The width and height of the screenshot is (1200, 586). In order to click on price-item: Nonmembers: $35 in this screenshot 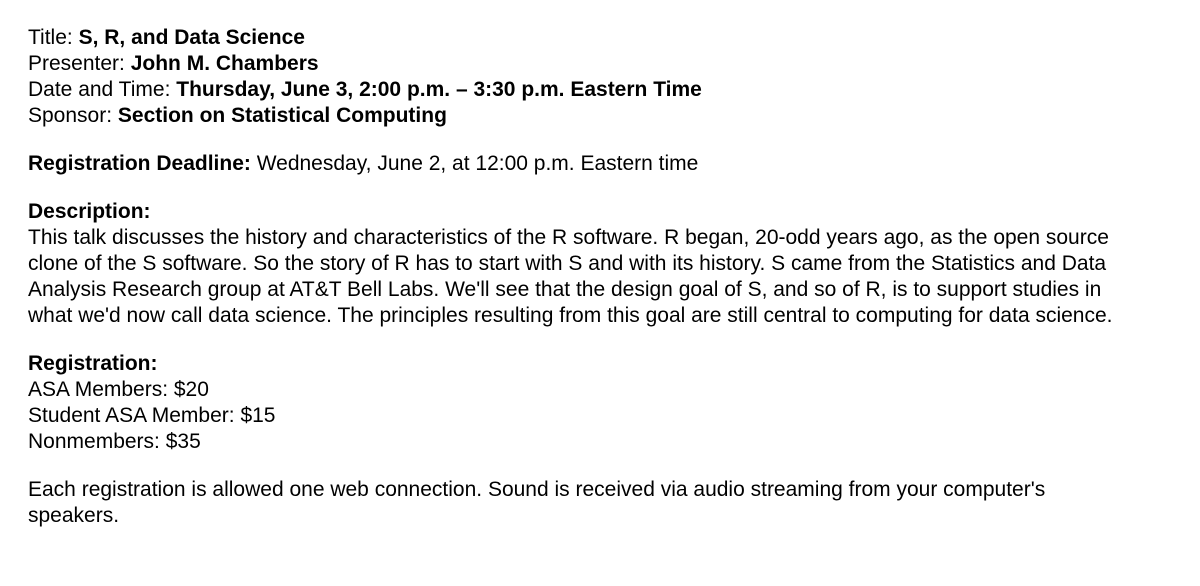, I will do `click(114, 441)`.